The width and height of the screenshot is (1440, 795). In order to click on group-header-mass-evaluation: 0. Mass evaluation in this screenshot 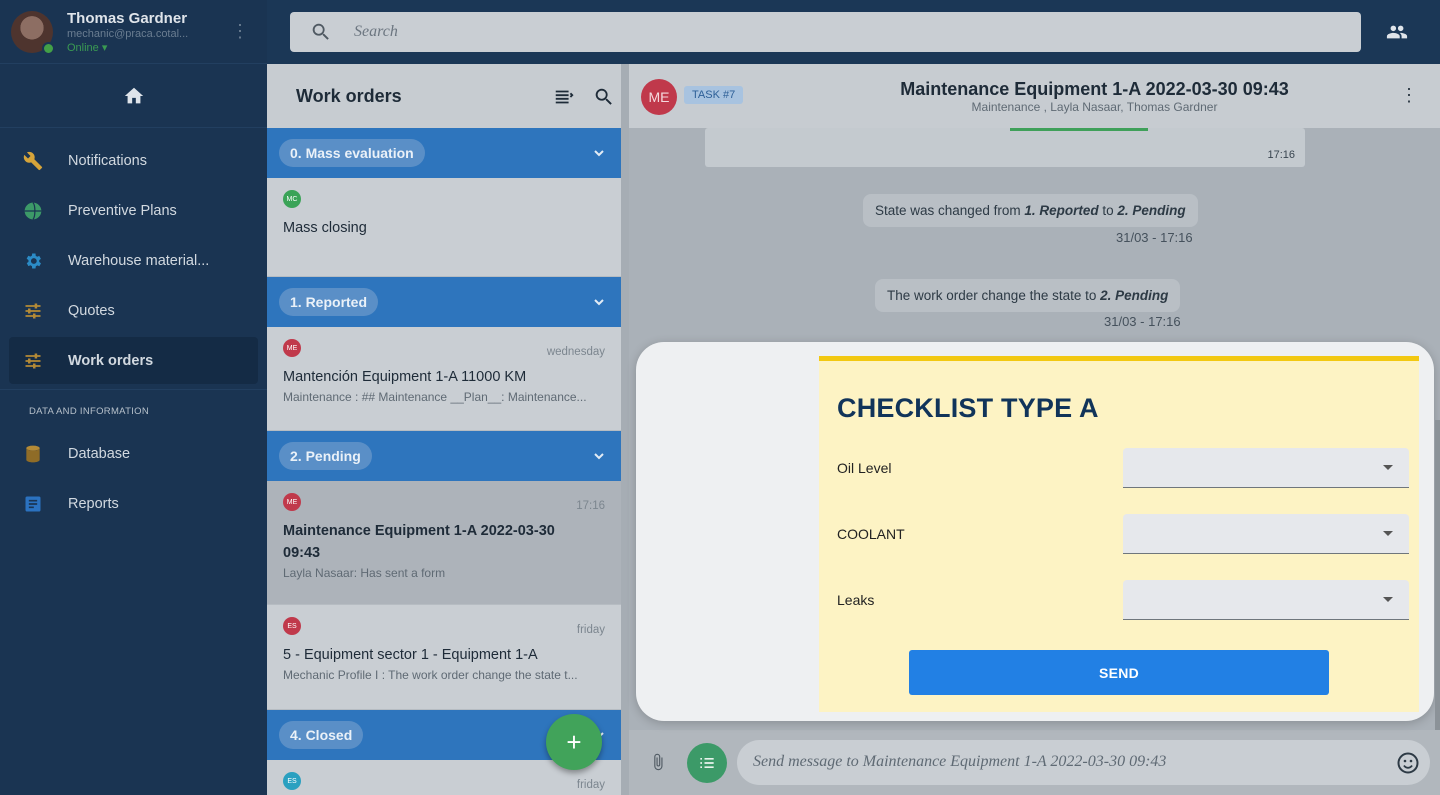, I will do `click(444, 153)`.